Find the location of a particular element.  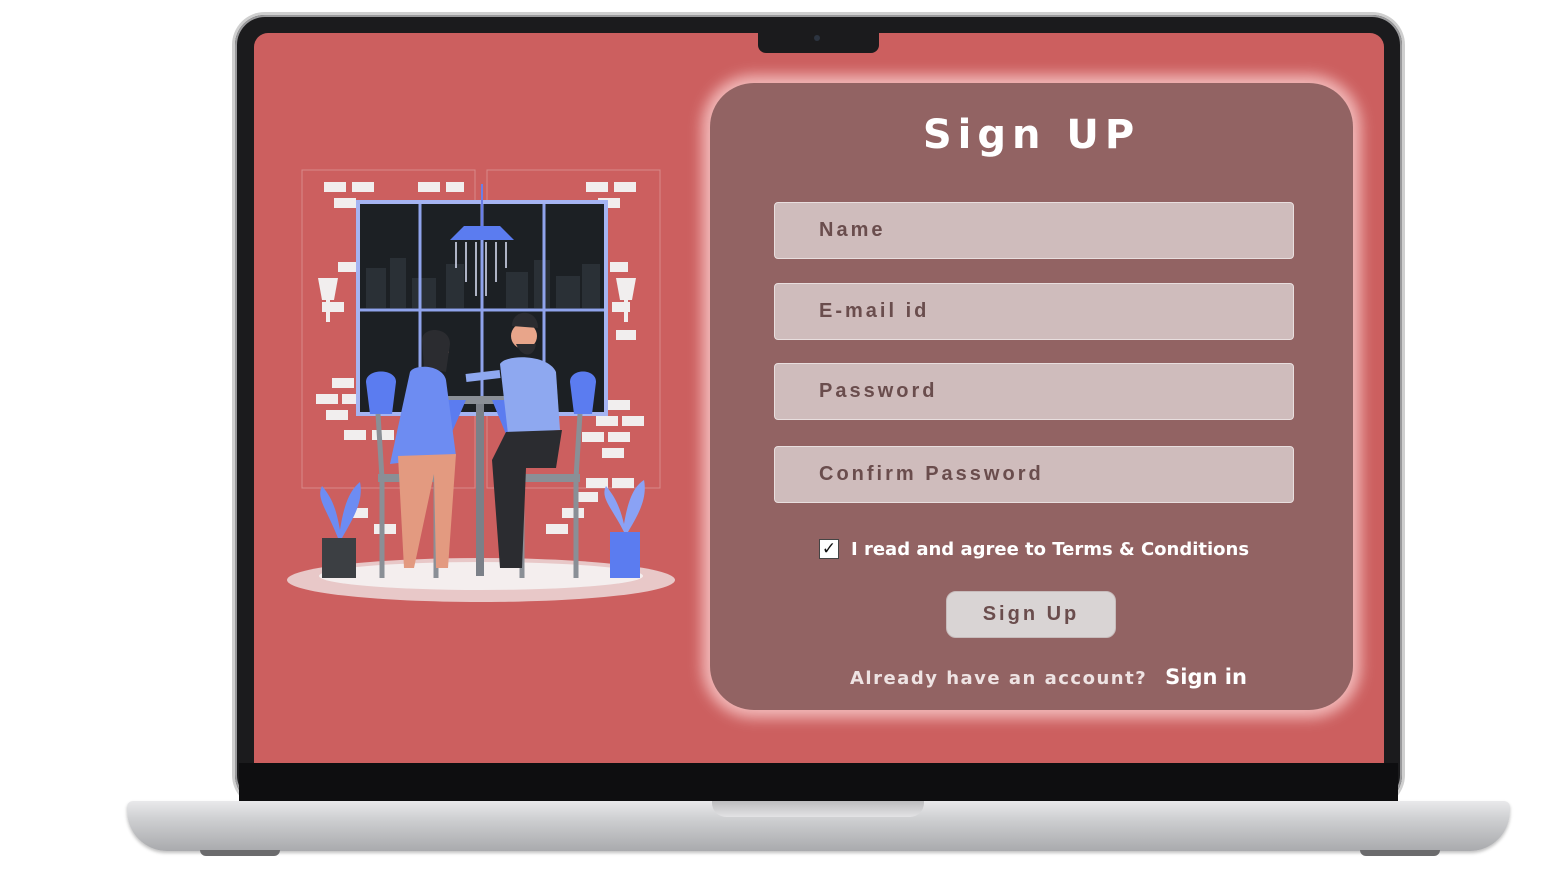

camera-notch is located at coordinates (818, 43).